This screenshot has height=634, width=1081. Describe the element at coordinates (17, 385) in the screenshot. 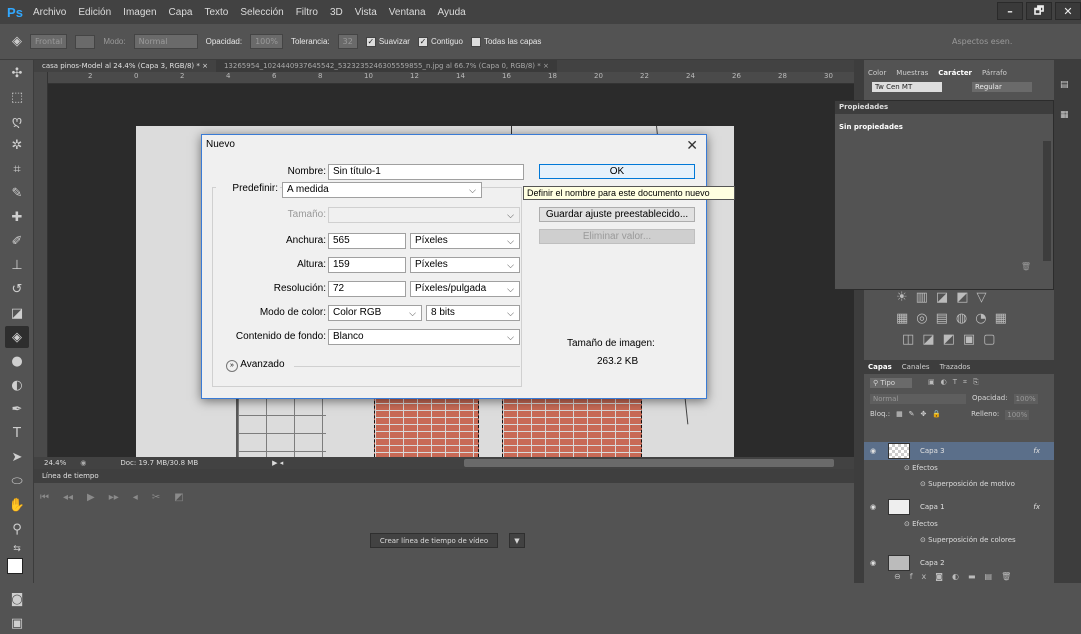

I see `dodge-tool-icon: ◐` at that location.